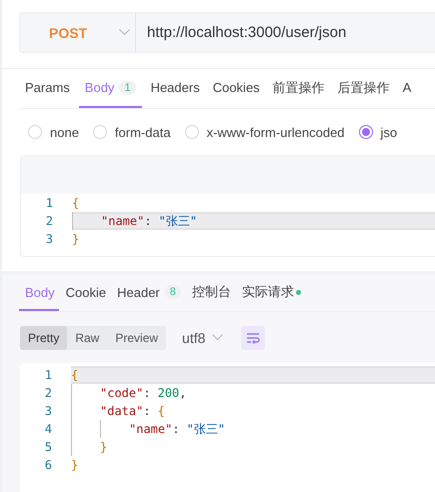  Describe the element at coordinates (365, 132) in the screenshot. I see `radio-button` at that location.